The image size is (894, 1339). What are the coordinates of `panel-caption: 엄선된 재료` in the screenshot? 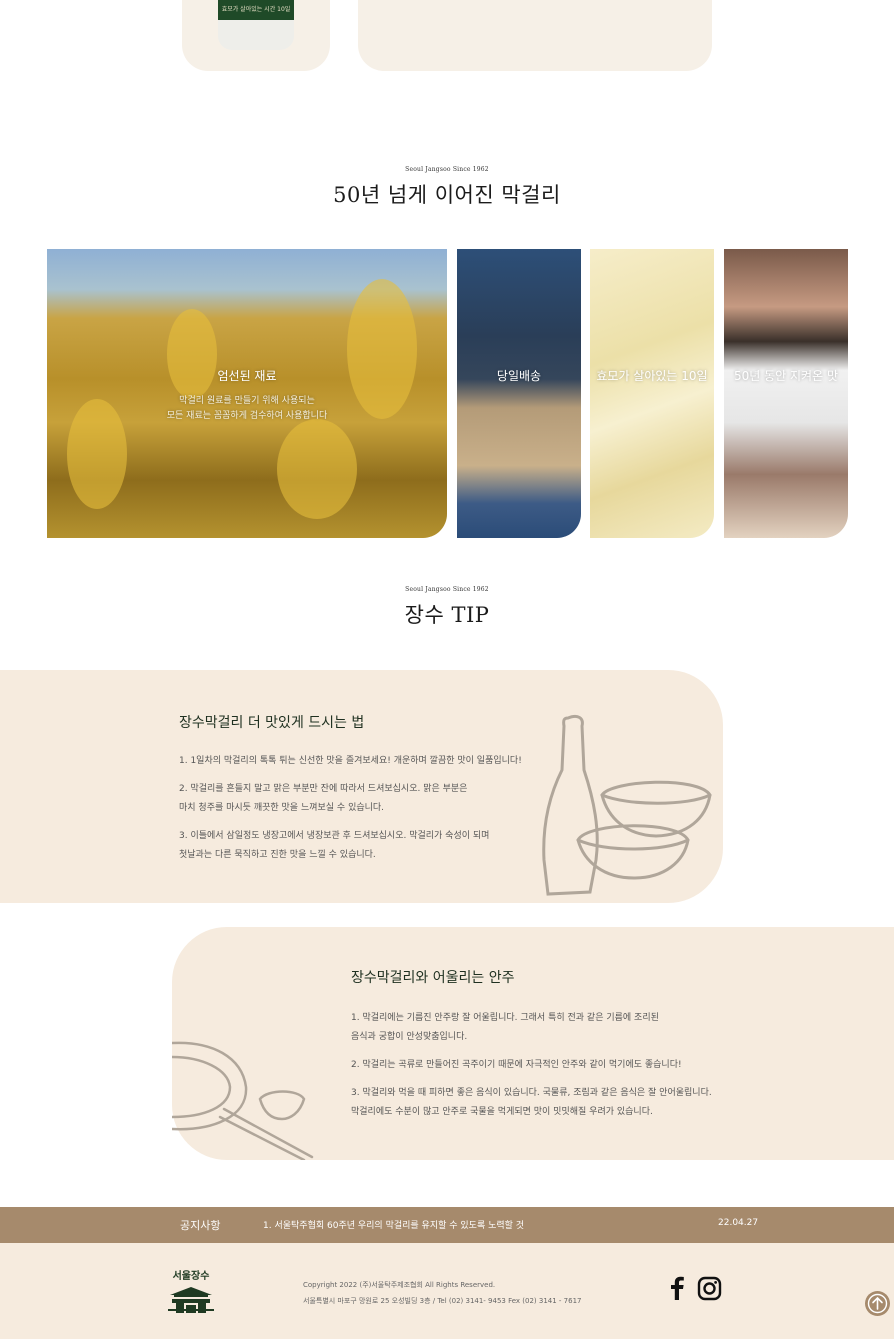 It's located at (247, 376).